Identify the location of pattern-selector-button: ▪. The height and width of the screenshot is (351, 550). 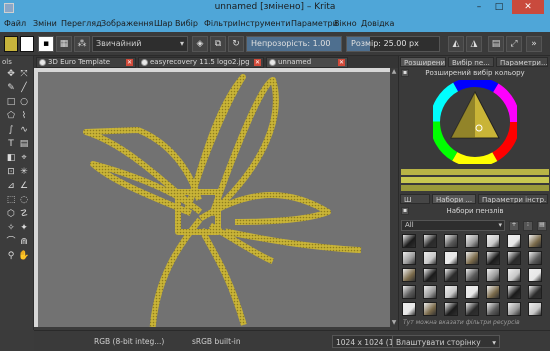
(46, 44).